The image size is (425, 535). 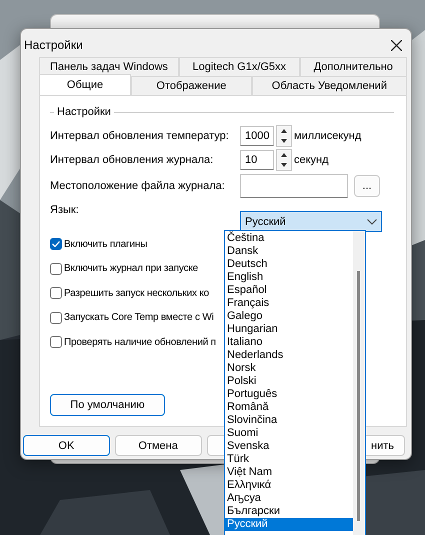 I want to click on tab: Панель задач Windows, so click(x=109, y=66).